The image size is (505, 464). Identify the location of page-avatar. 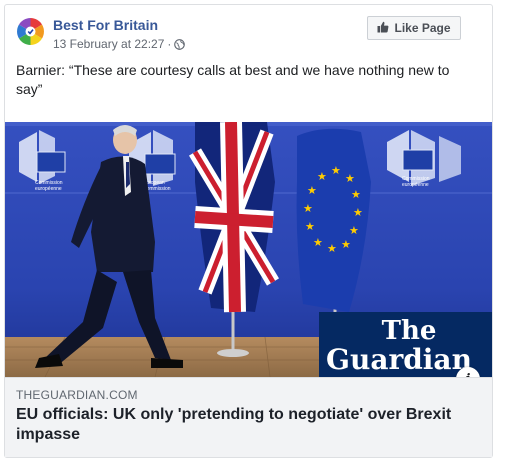
(30, 31).